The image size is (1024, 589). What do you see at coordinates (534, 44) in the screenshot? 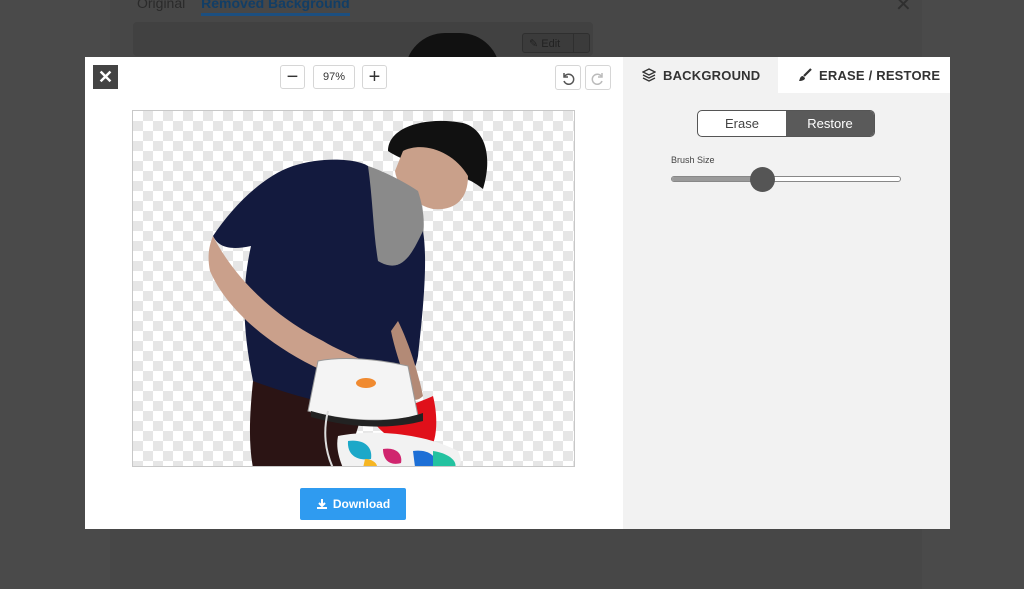
I see `pencil-icon: ✎` at bounding box center [534, 44].